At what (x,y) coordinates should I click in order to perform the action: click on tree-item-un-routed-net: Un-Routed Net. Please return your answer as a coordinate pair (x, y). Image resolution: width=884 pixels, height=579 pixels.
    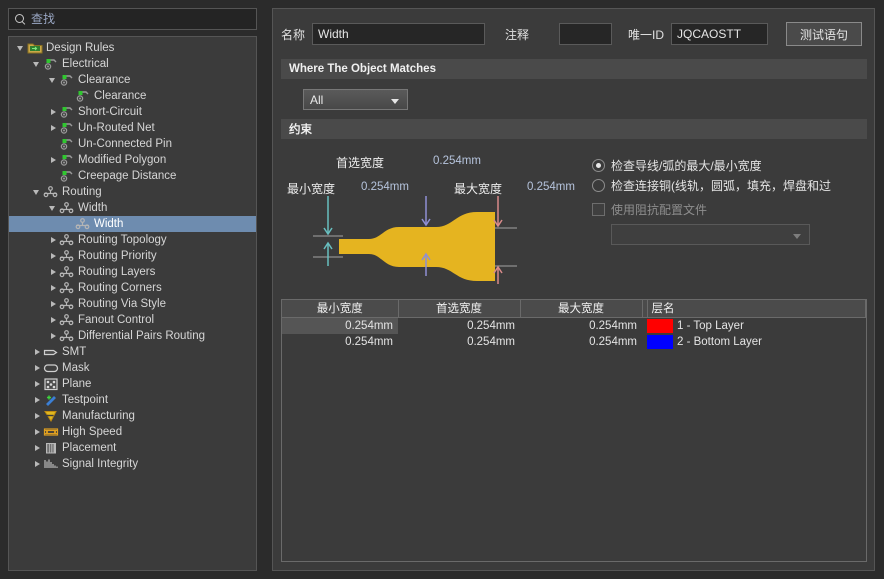
    Looking at the image, I should click on (132, 128).